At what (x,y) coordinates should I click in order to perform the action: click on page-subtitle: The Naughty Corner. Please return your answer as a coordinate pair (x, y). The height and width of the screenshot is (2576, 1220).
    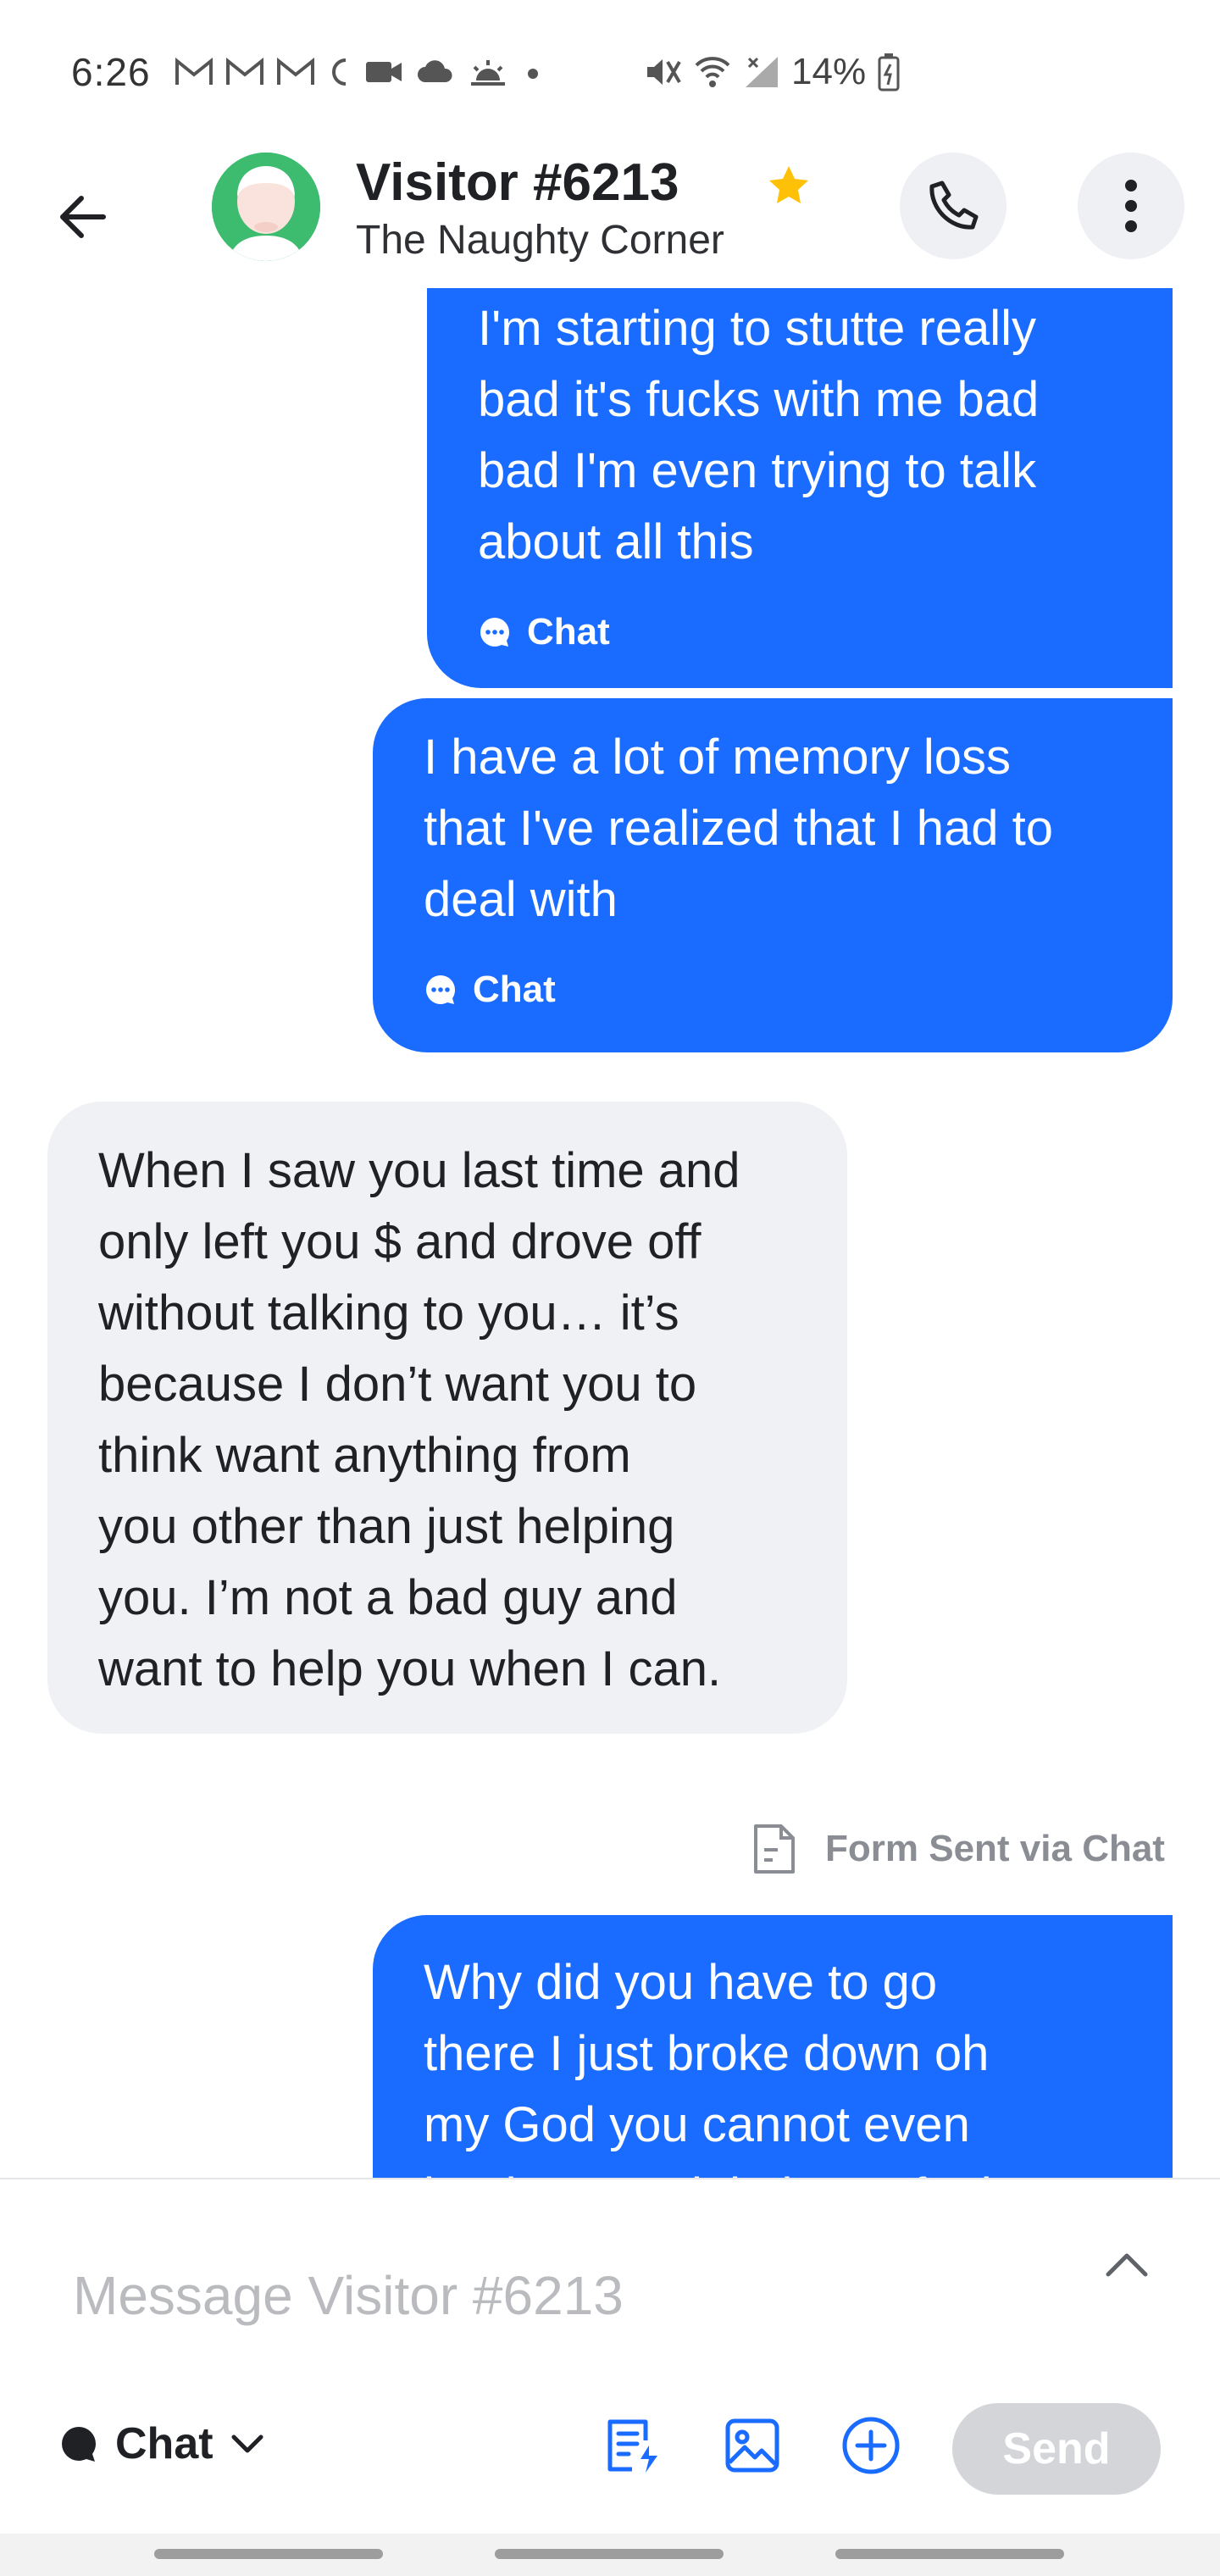
    Looking at the image, I should click on (540, 240).